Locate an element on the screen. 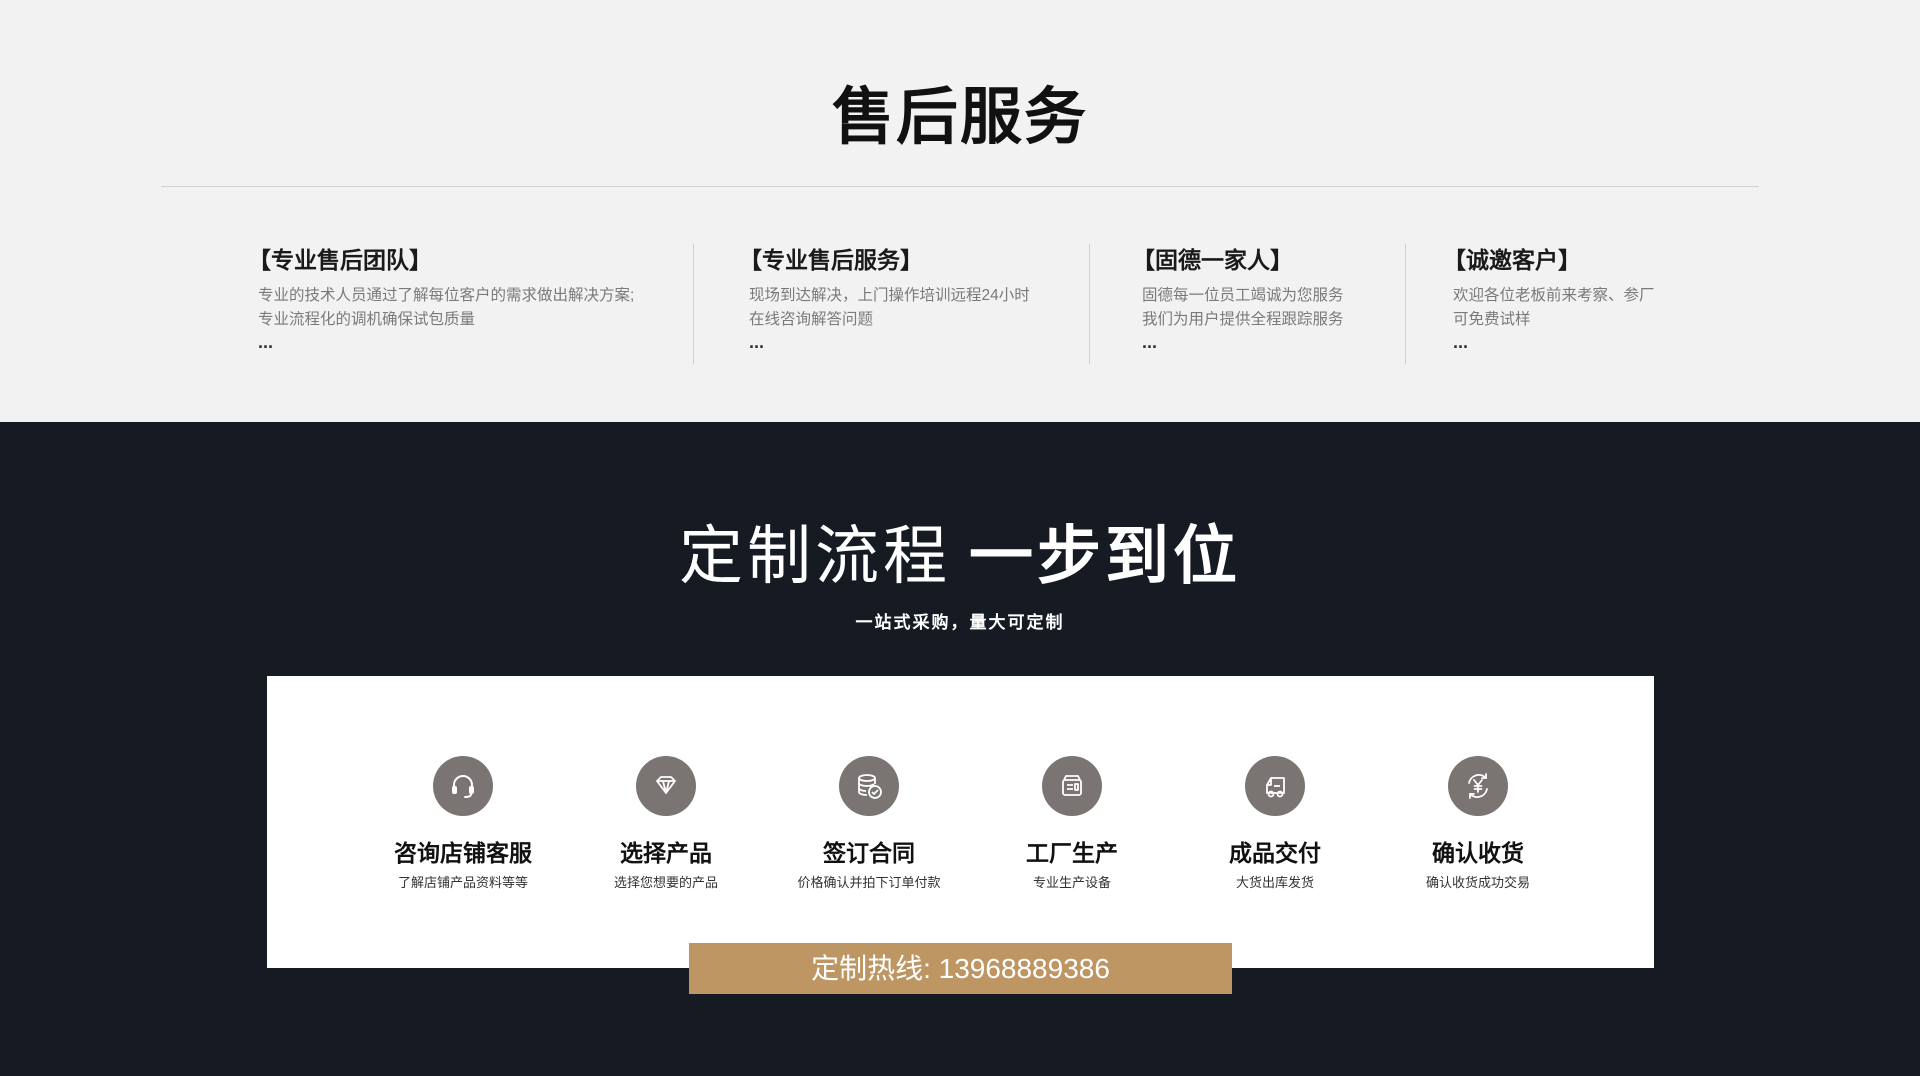 The width and height of the screenshot is (1920, 1076). step-description: 选择您想要的产品 is located at coordinates (665, 882).